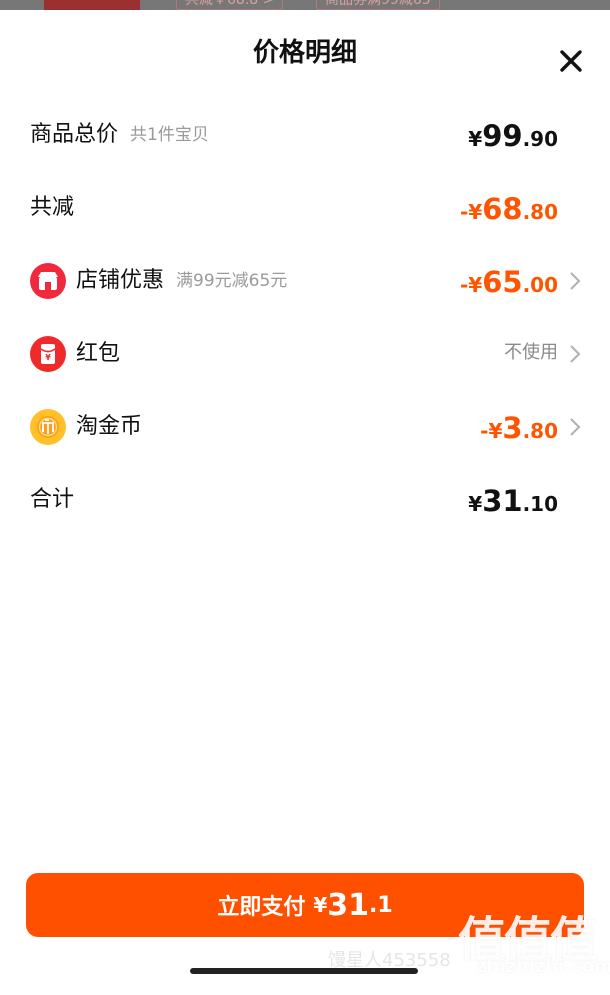 The width and height of the screenshot is (610, 995). I want to click on red-packet-icon: ¥, so click(48, 354).